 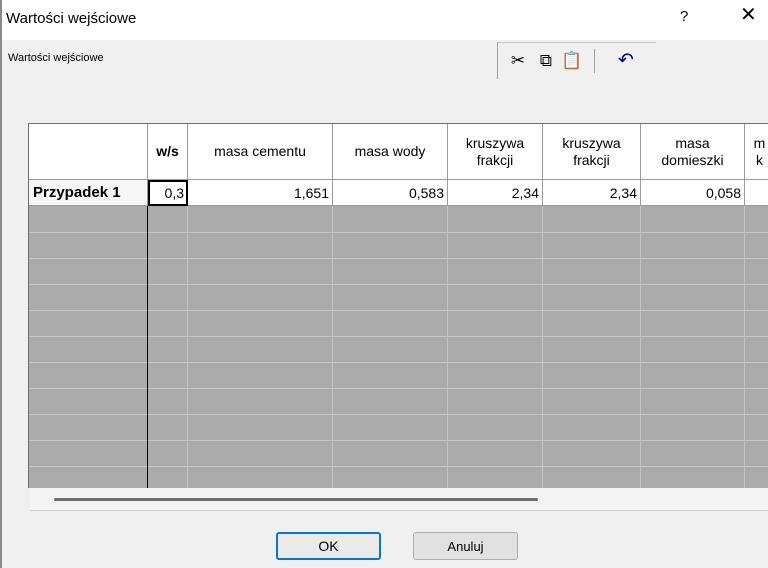 I want to click on column-header: masa wody, so click(x=390, y=152).